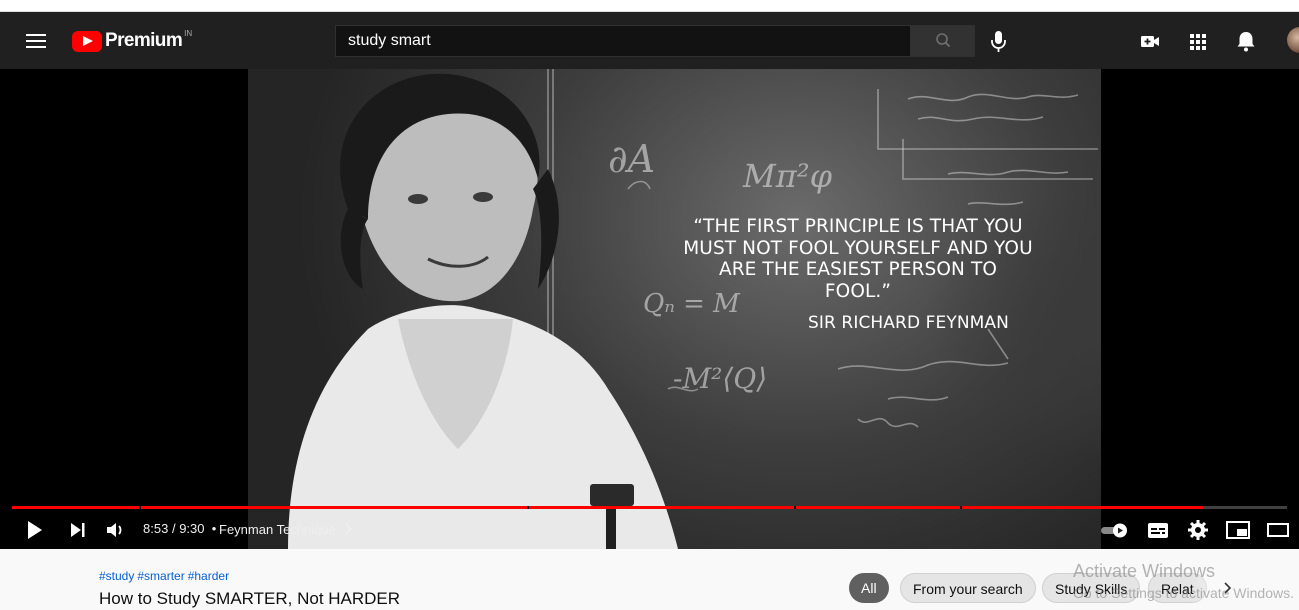 The height and width of the screenshot is (610, 1299). I want to click on avatar, so click(1293, 40).